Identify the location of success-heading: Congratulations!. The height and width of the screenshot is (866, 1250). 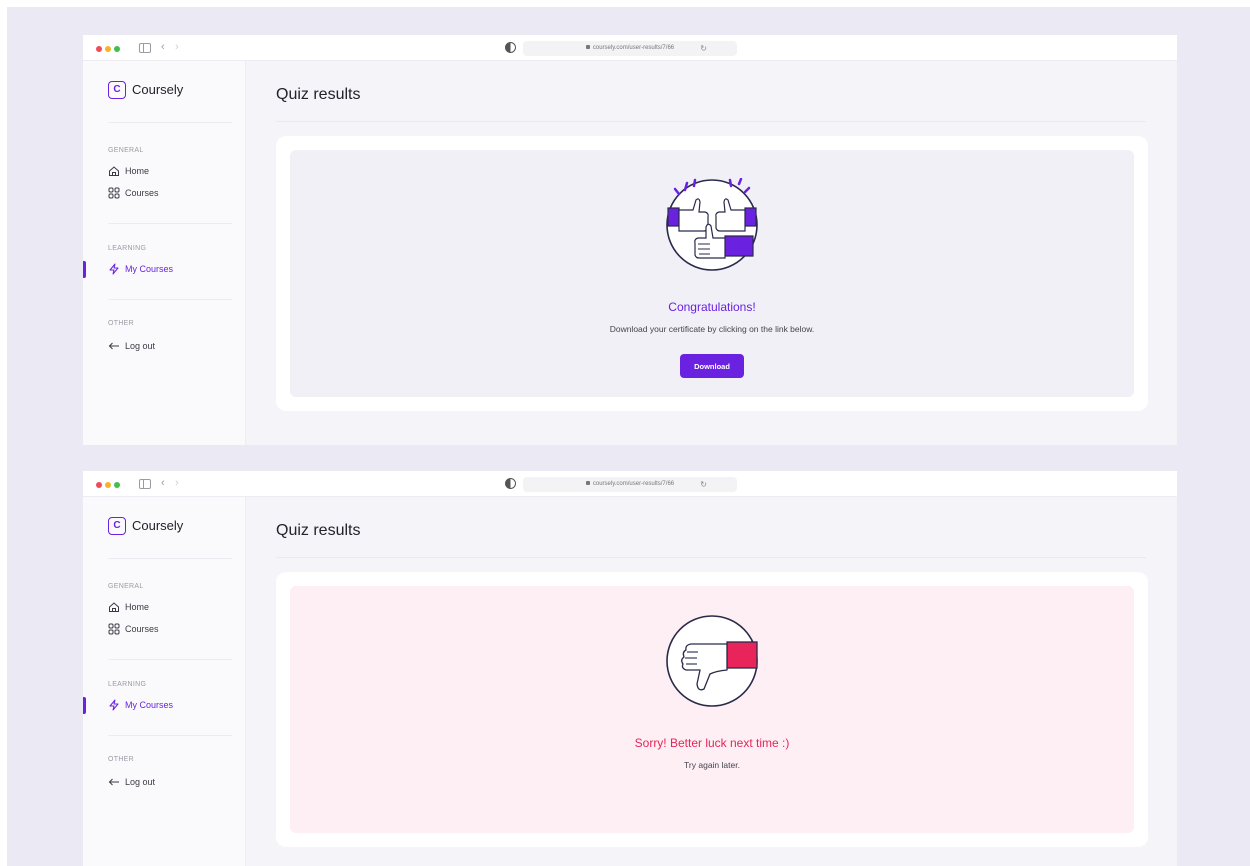
(712, 307).